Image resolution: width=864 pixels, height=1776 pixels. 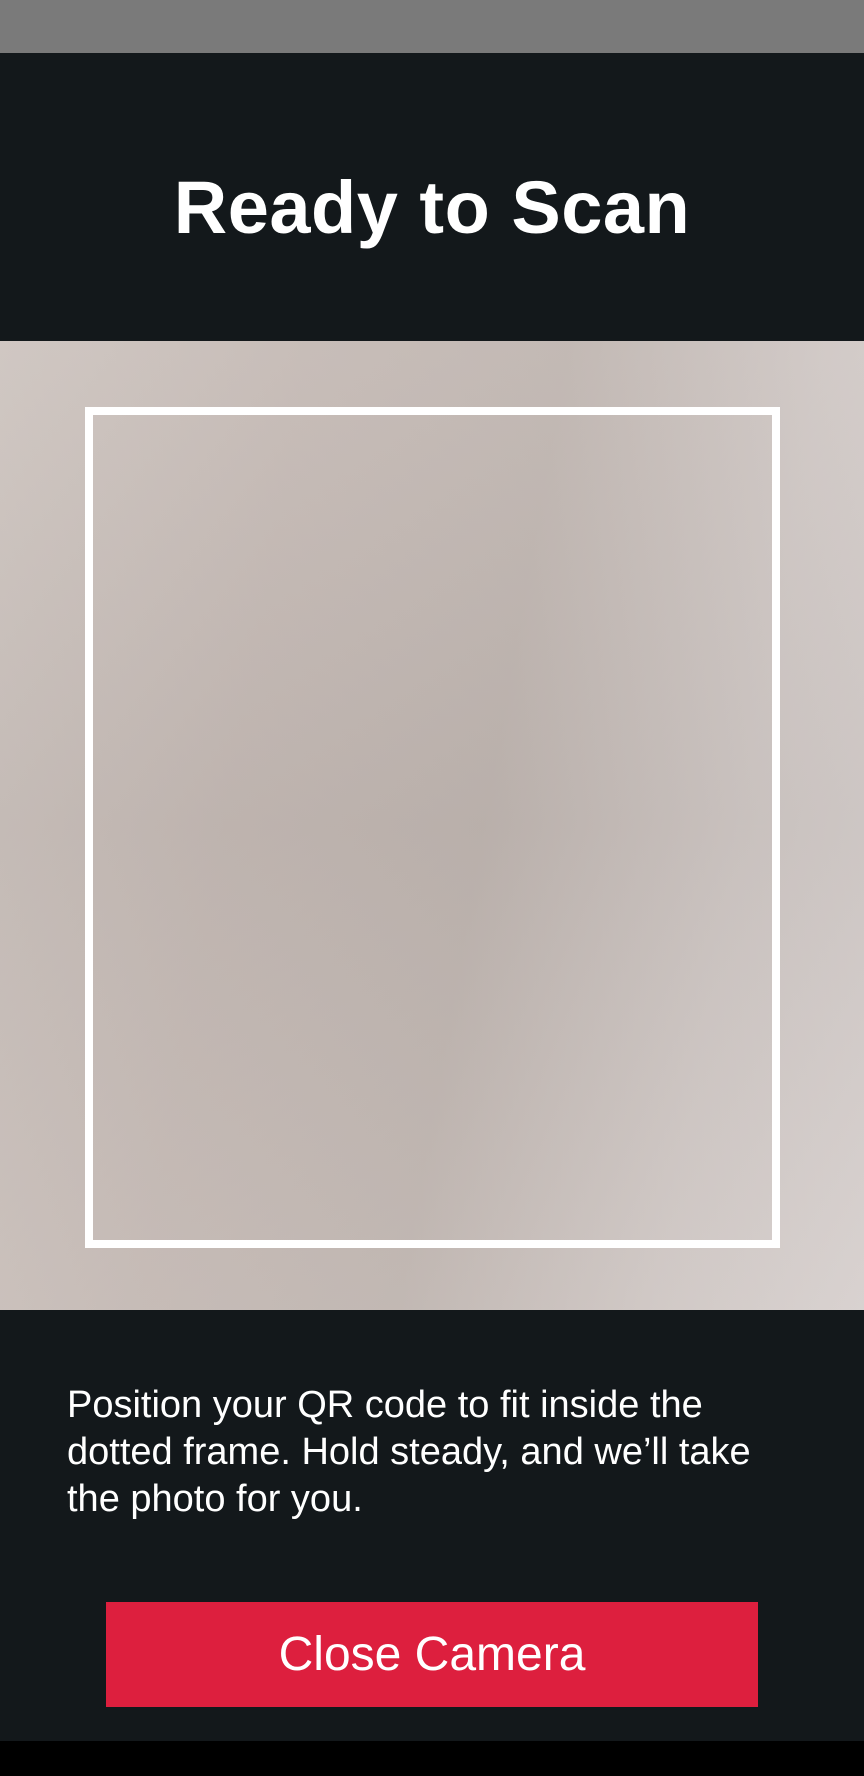 What do you see at coordinates (432, 1654) in the screenshot?
I see `close-camera-button: Close Camera` at bounding box center [432, 1654].